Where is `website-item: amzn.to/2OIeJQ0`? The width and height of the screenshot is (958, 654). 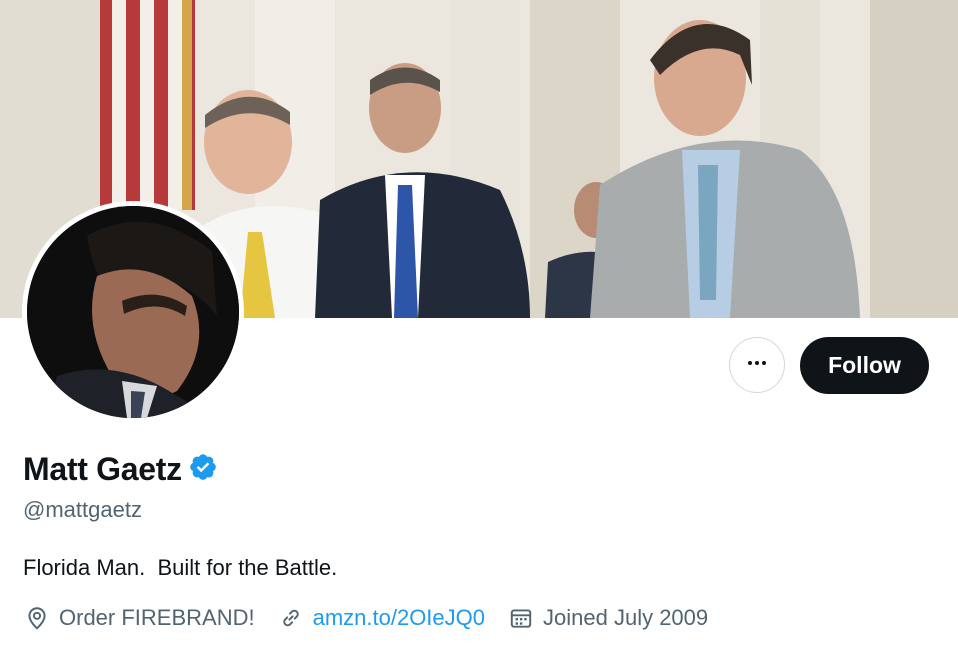 website-item: amzn.to/2OIeJQ0 is located at coordinates (381, 618).